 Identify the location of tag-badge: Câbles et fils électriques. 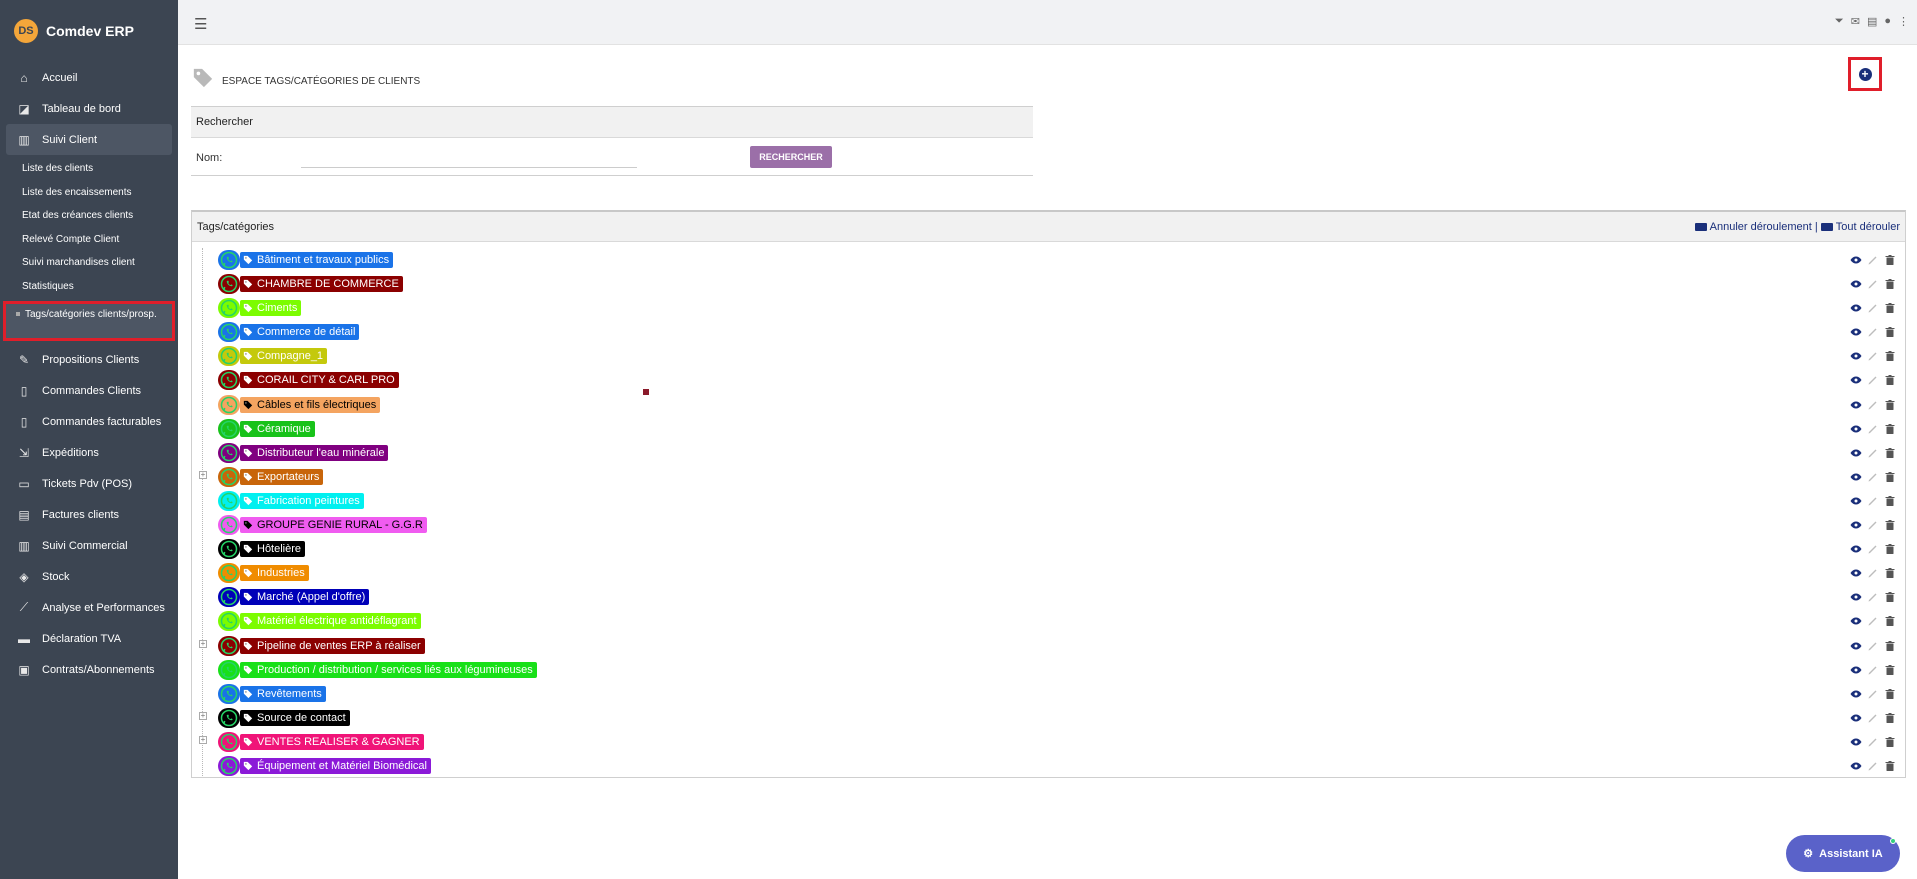
(310, 404).